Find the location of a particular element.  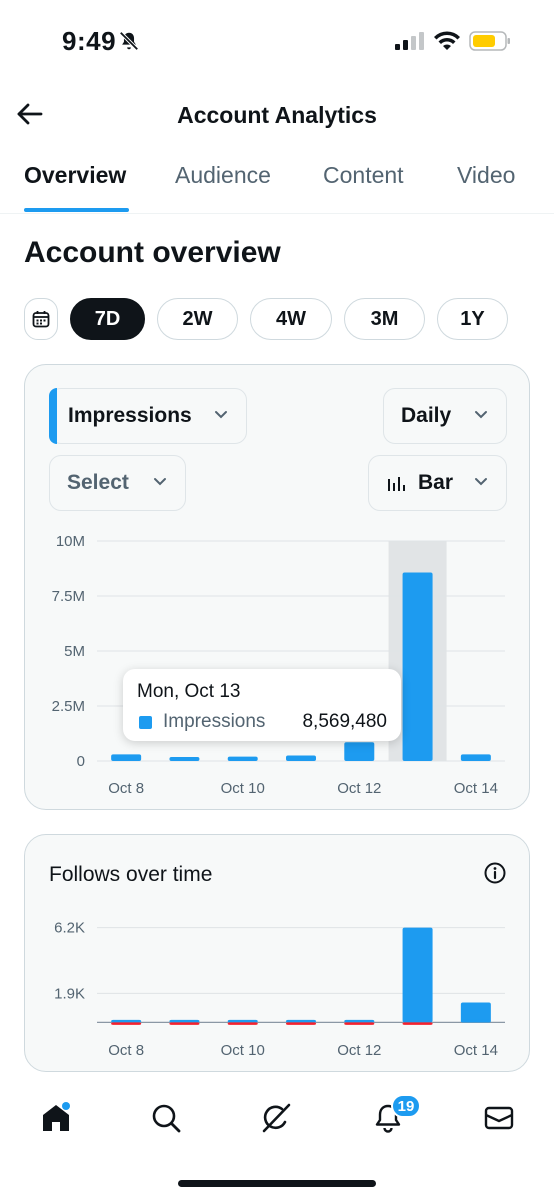

y-tick-label: 0 is located at coordinates (81, 761).